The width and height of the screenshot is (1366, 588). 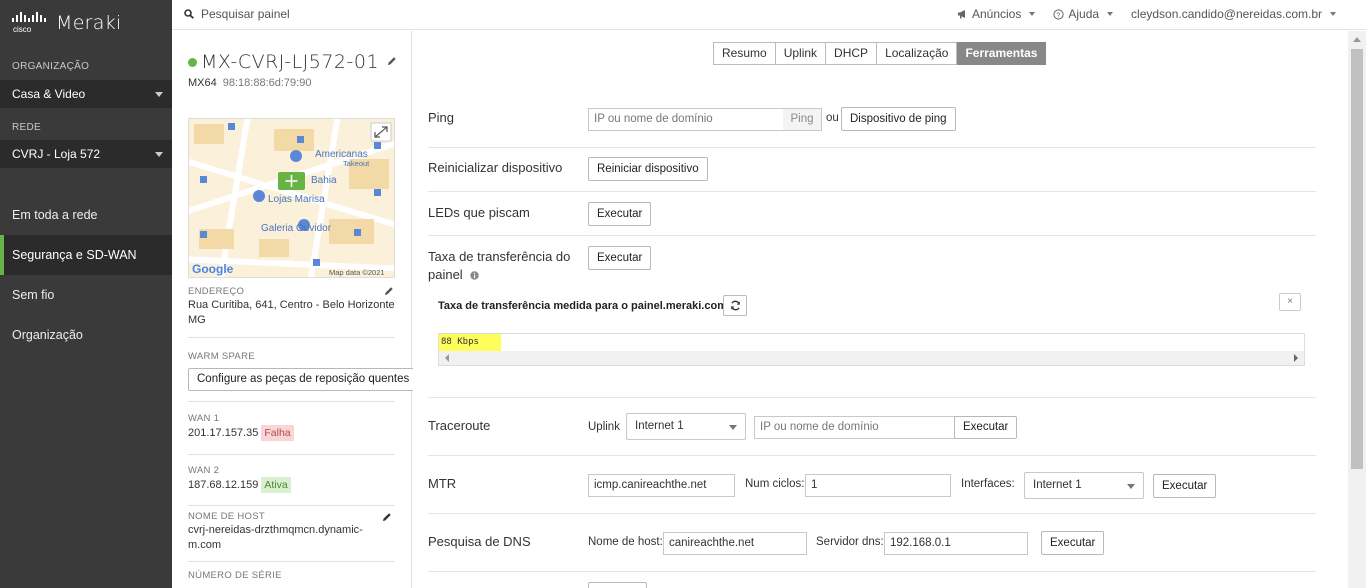 I want to click on nav-item-organization: Organização, so click(x=86, y=335).